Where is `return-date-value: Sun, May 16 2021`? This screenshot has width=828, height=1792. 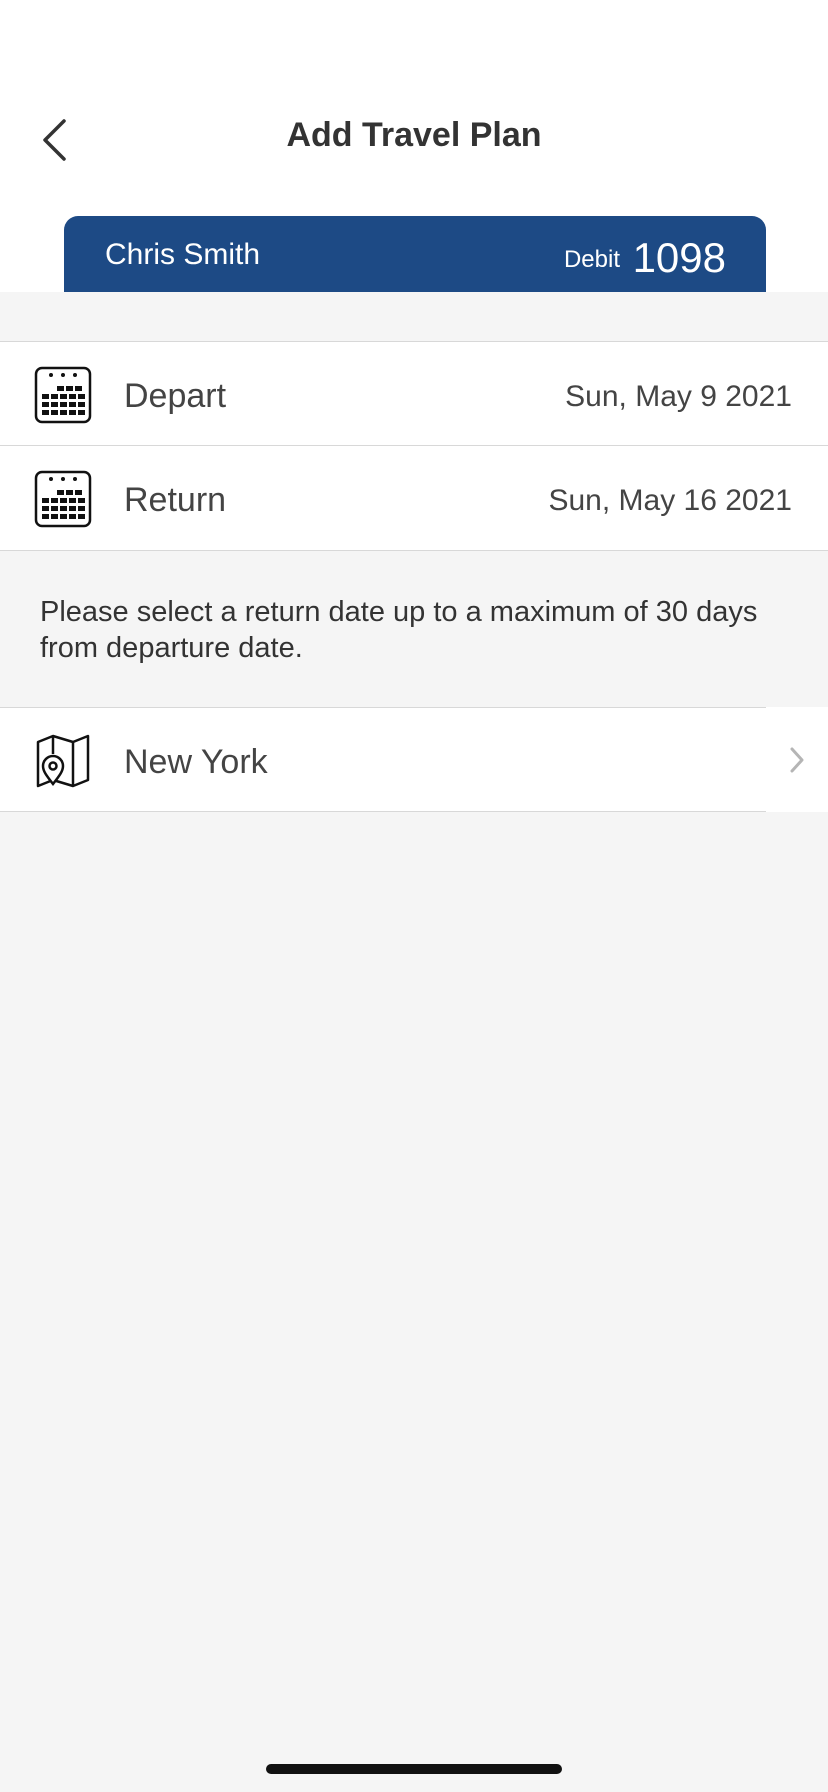
return-date-value: Sun, May 16 2021 is located at coordinates (670, 500).